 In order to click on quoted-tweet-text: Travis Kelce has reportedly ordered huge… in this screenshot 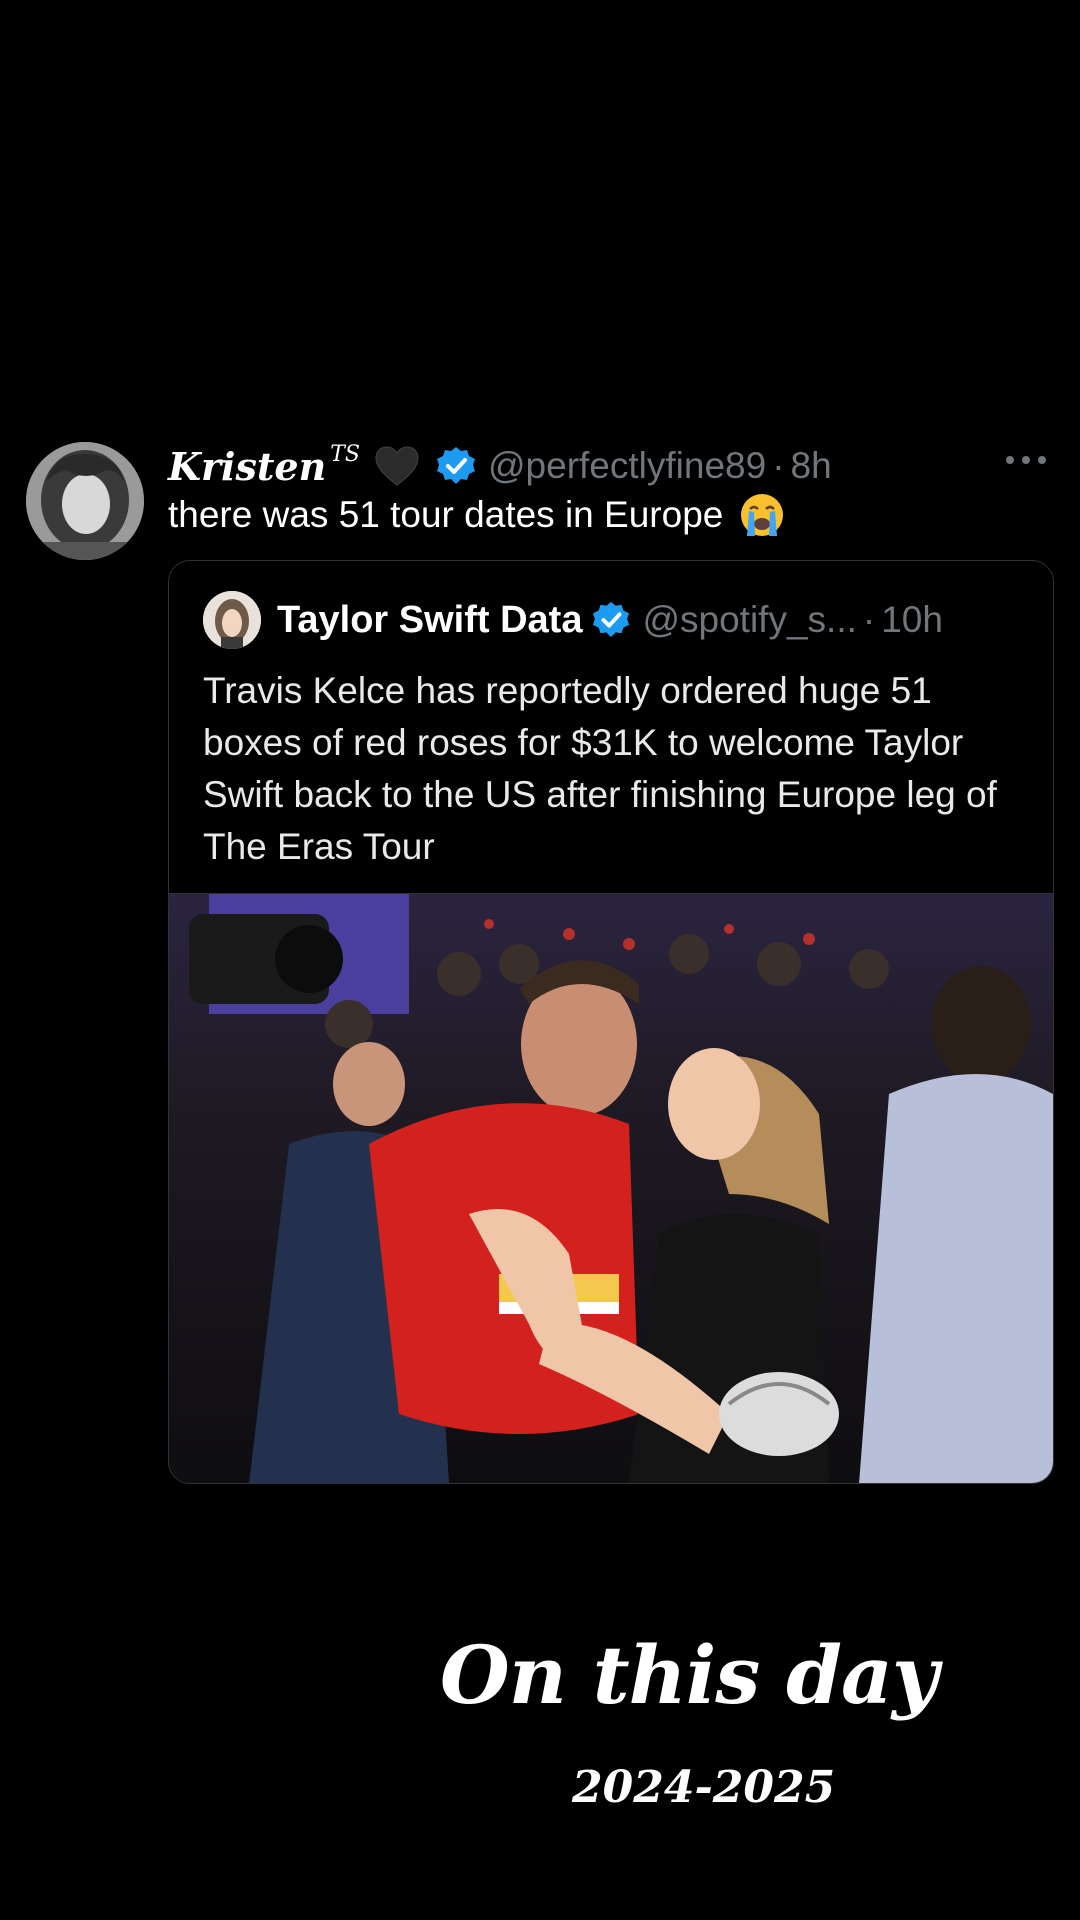, I will do `click(600, 768)`.